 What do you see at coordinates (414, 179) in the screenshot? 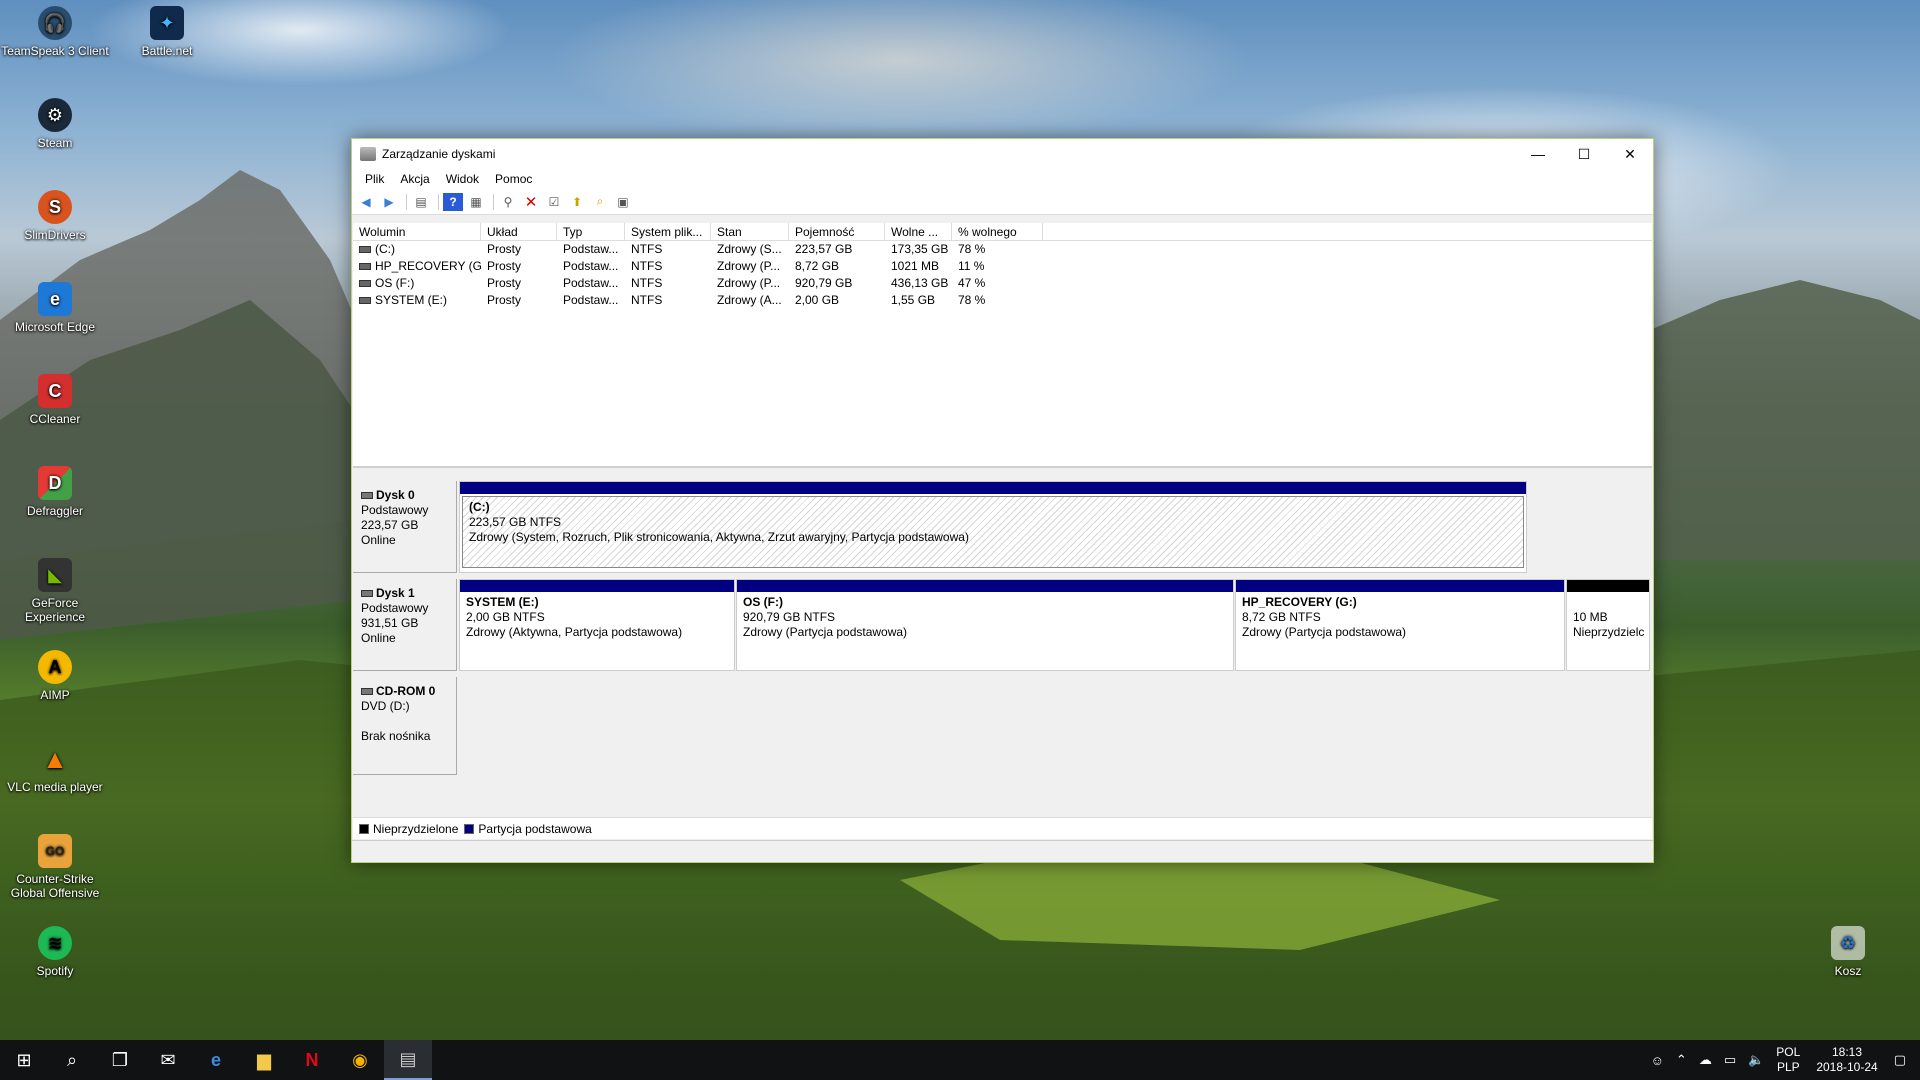
I see `menu-akcja: Akcja` at bounding box center [414, 179].